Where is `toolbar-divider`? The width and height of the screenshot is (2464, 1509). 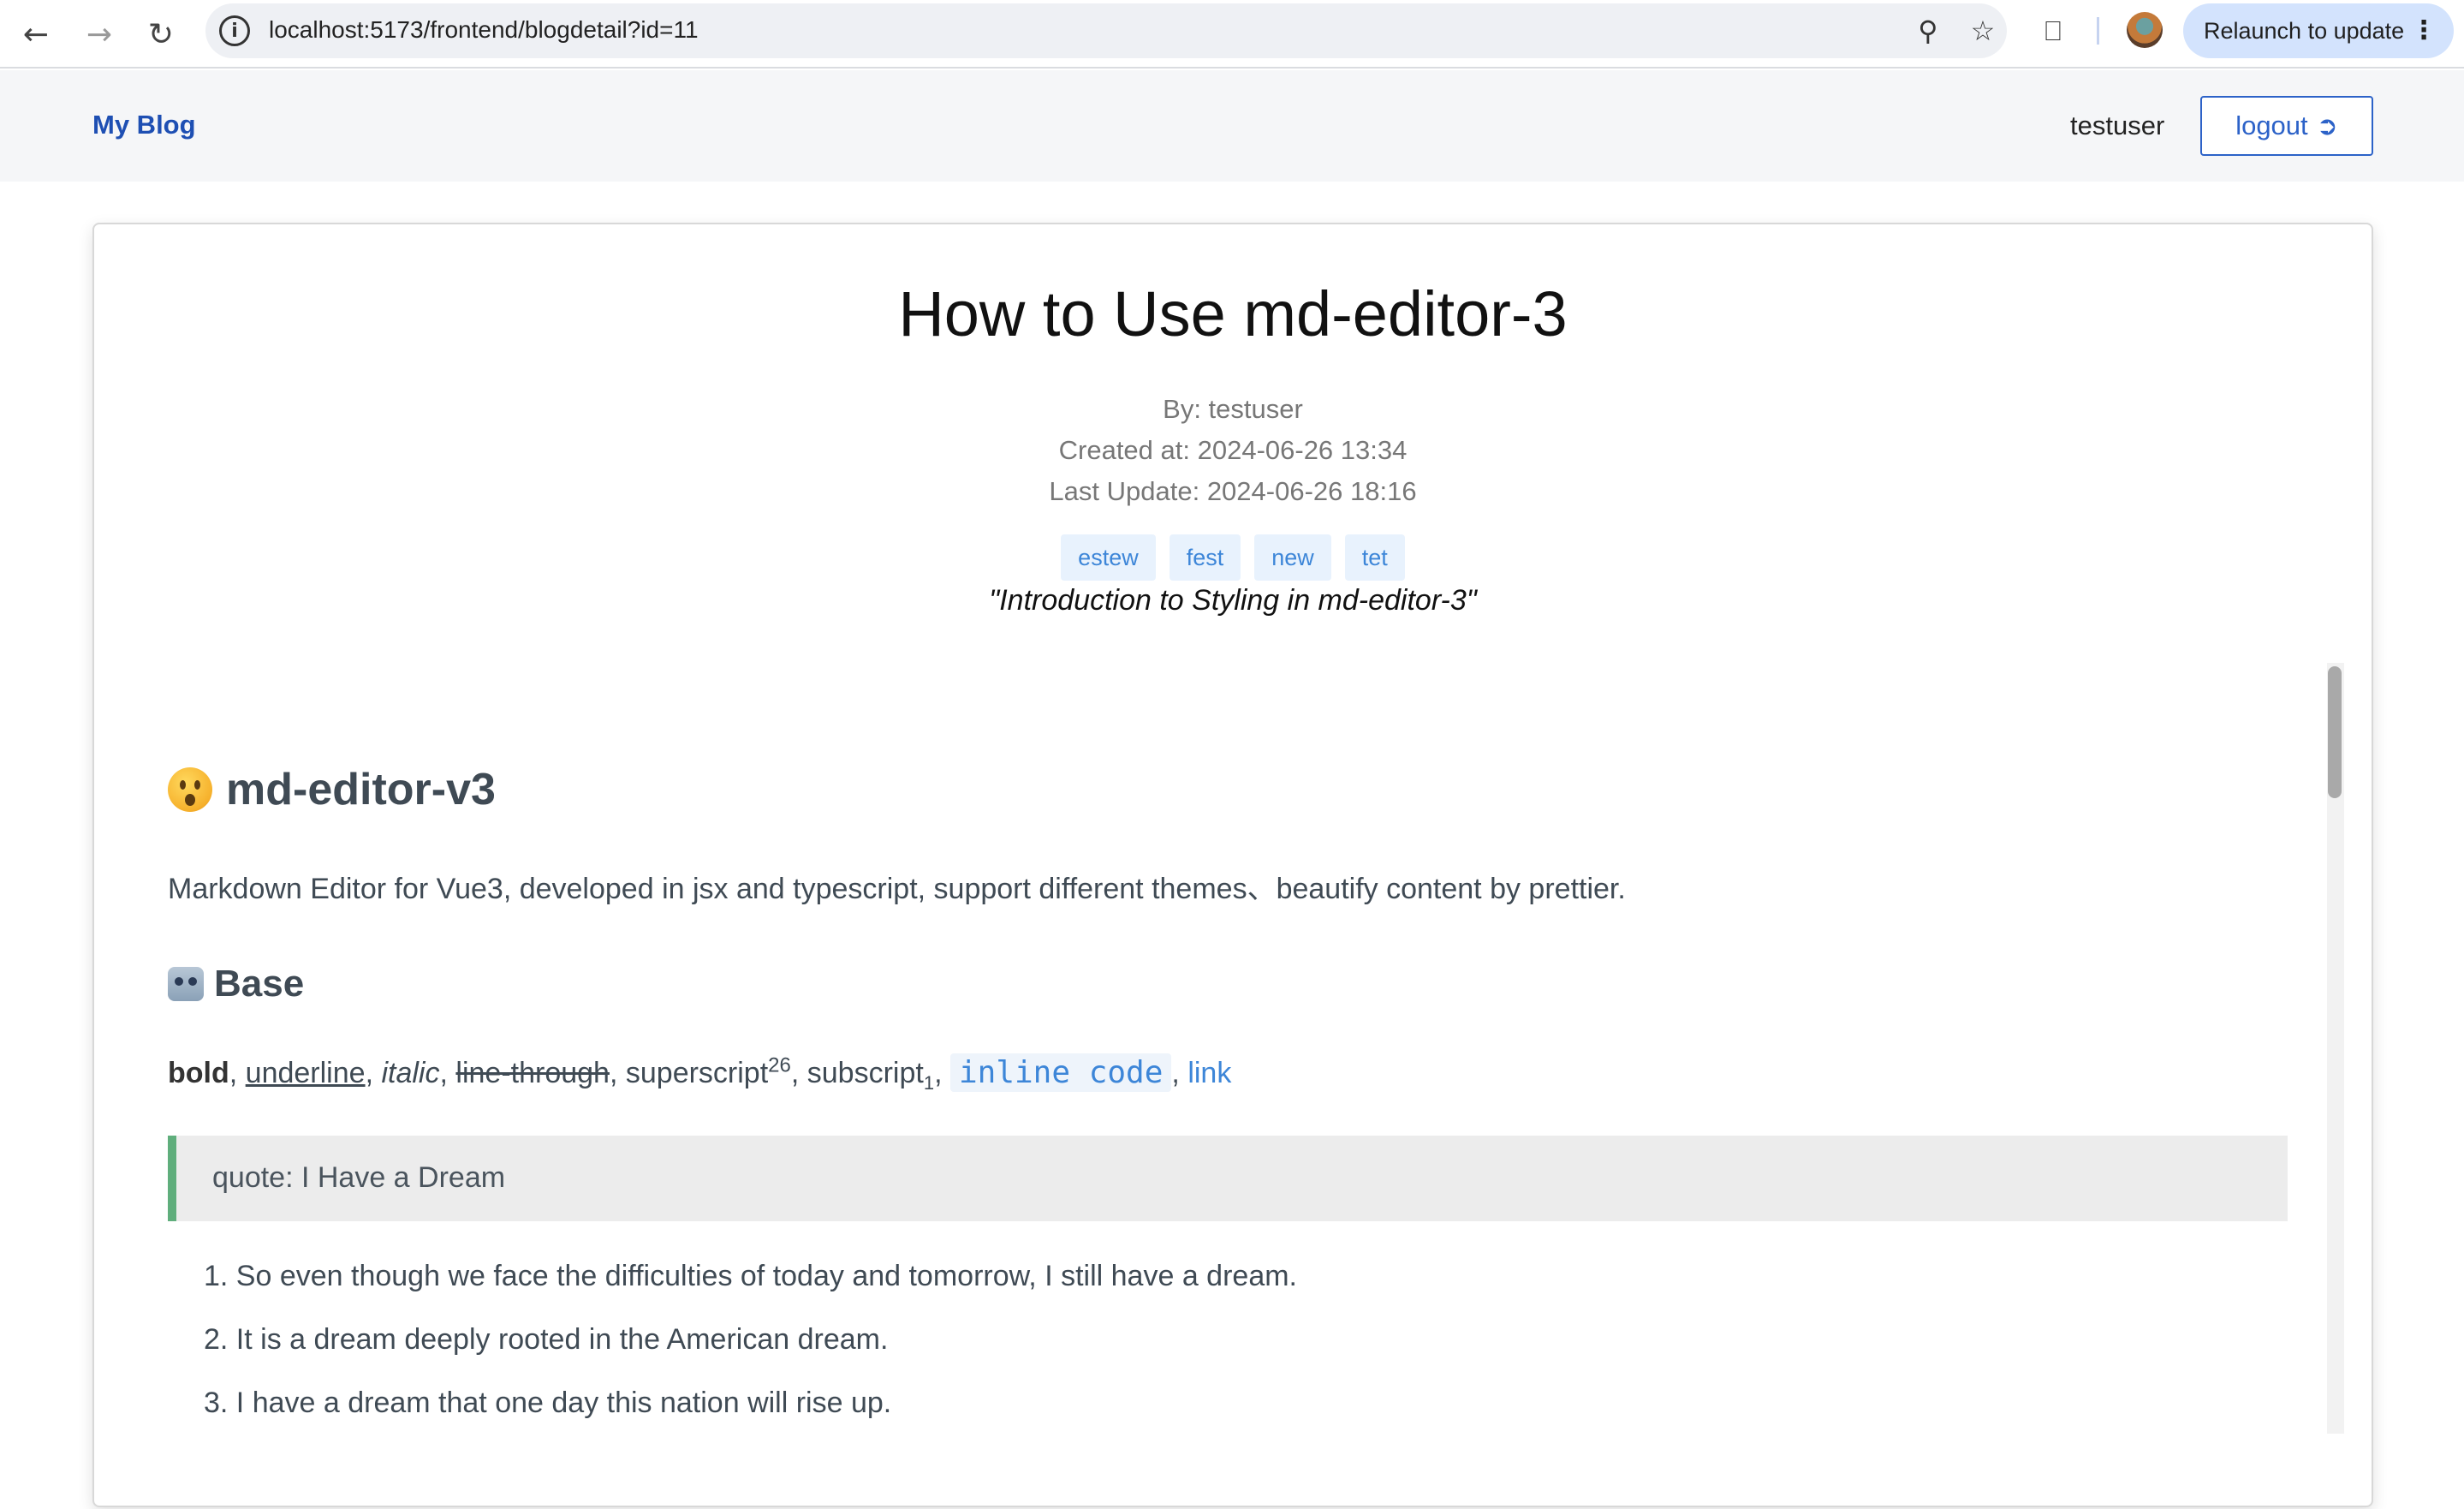
toolbar-divider is located at coordinates (2098, 31).